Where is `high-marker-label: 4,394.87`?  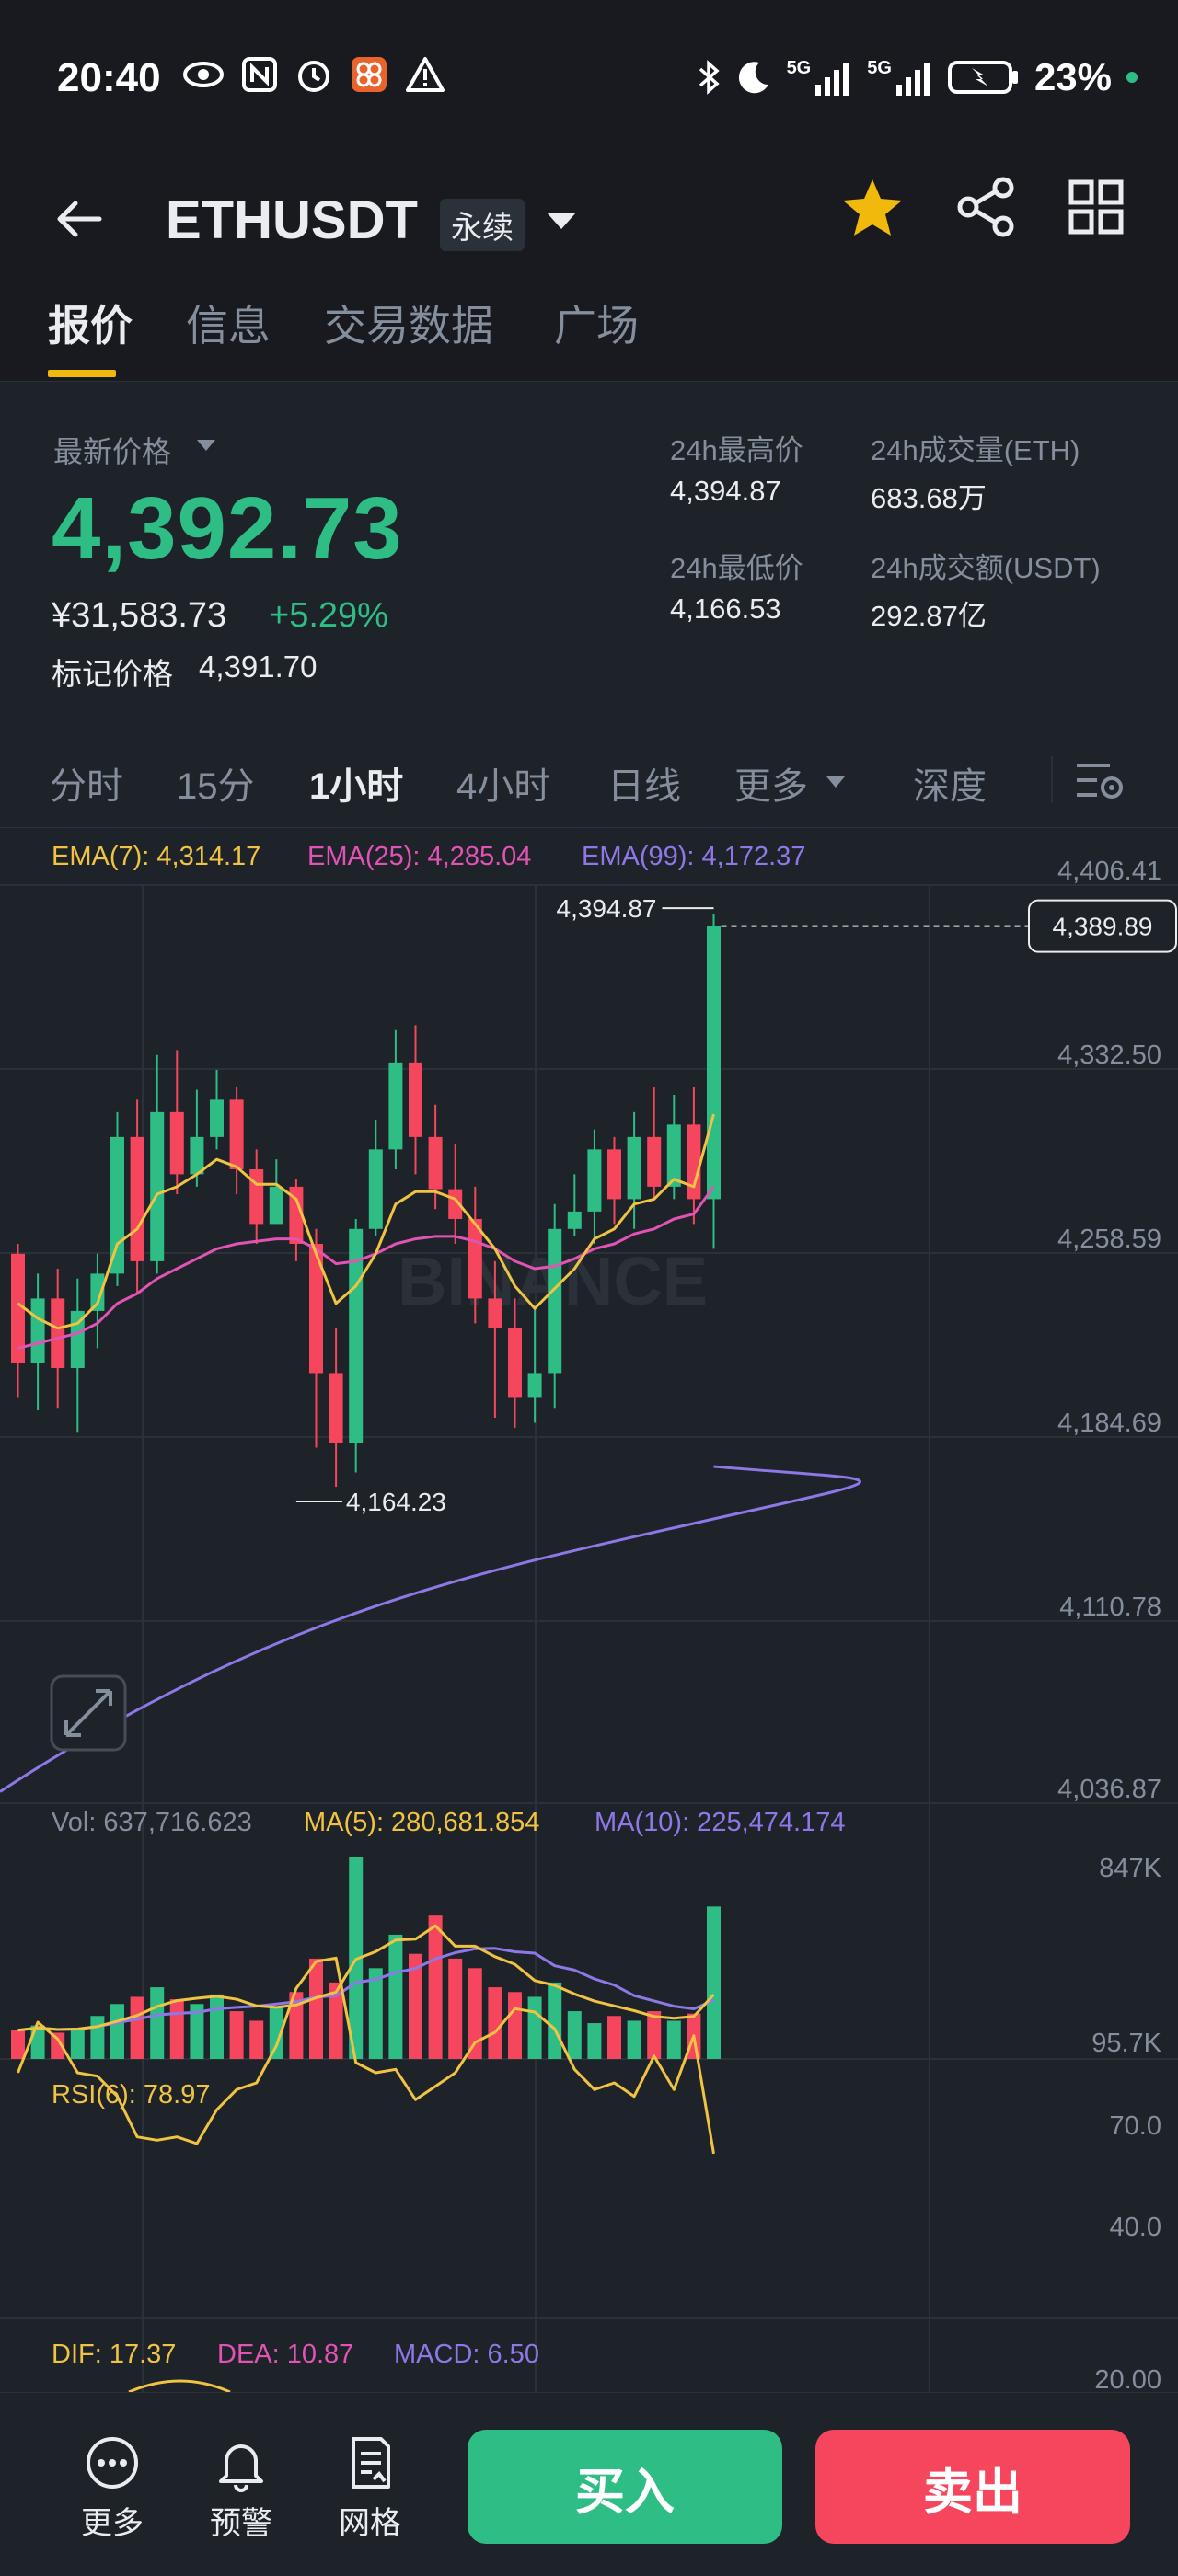 high-marker-label: 4,394.87 is located at coordinates (607, 908).